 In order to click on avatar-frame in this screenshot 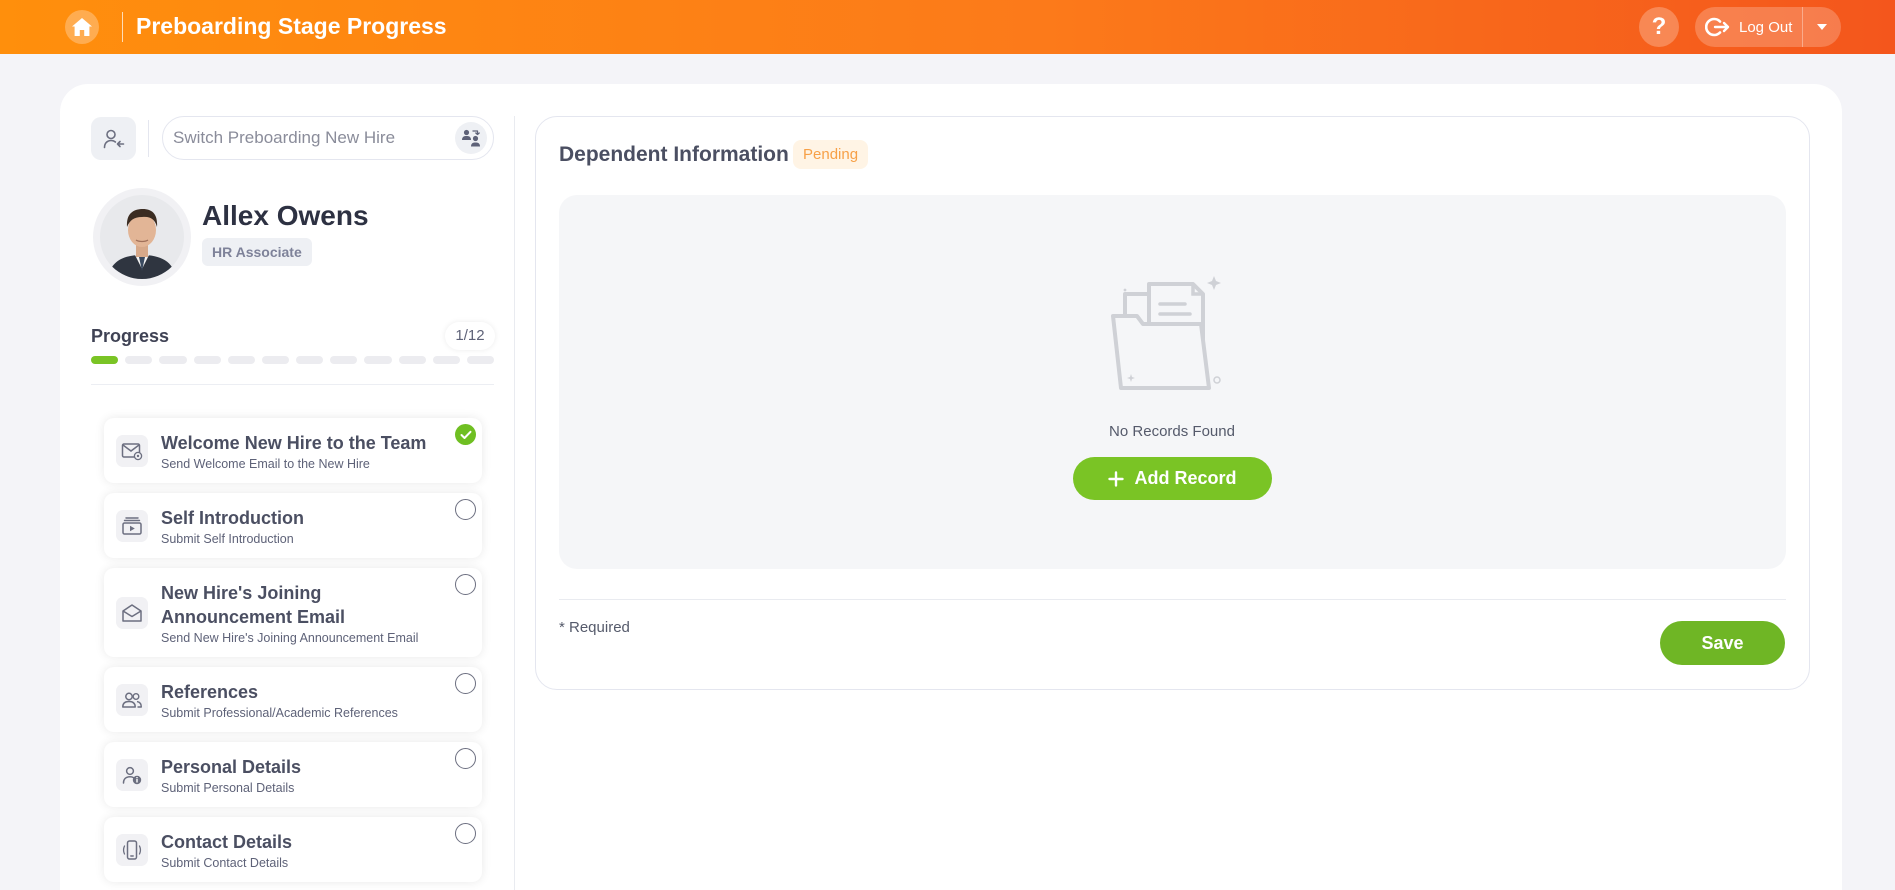, I will do `click(142, 237)`.